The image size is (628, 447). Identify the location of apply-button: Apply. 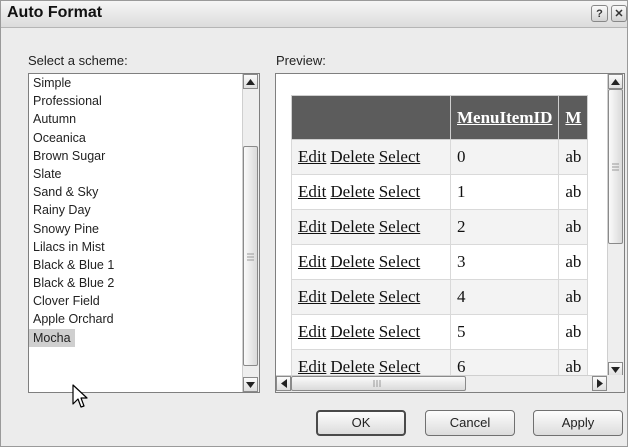
(578, 423).